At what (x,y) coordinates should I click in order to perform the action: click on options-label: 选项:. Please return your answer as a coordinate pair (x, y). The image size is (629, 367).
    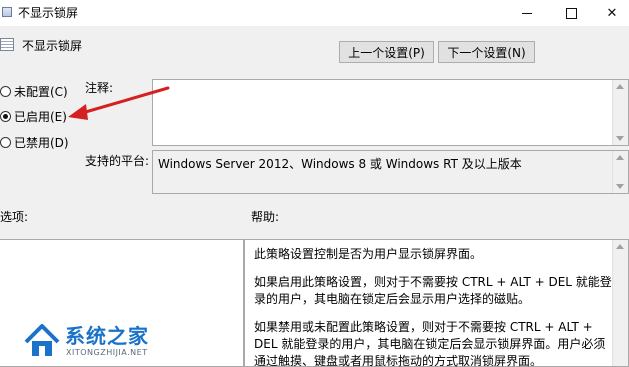
    Looking at the image, I should click on (14, 217).